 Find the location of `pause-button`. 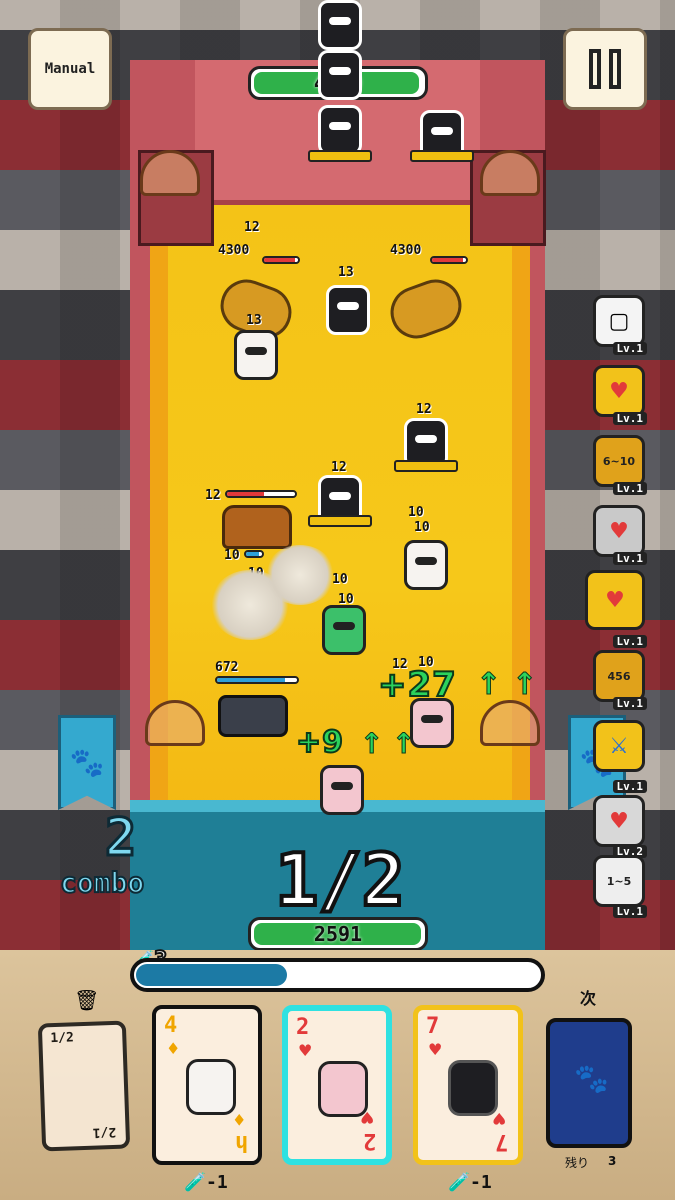

pause-button is located at coordinates (605, 69).